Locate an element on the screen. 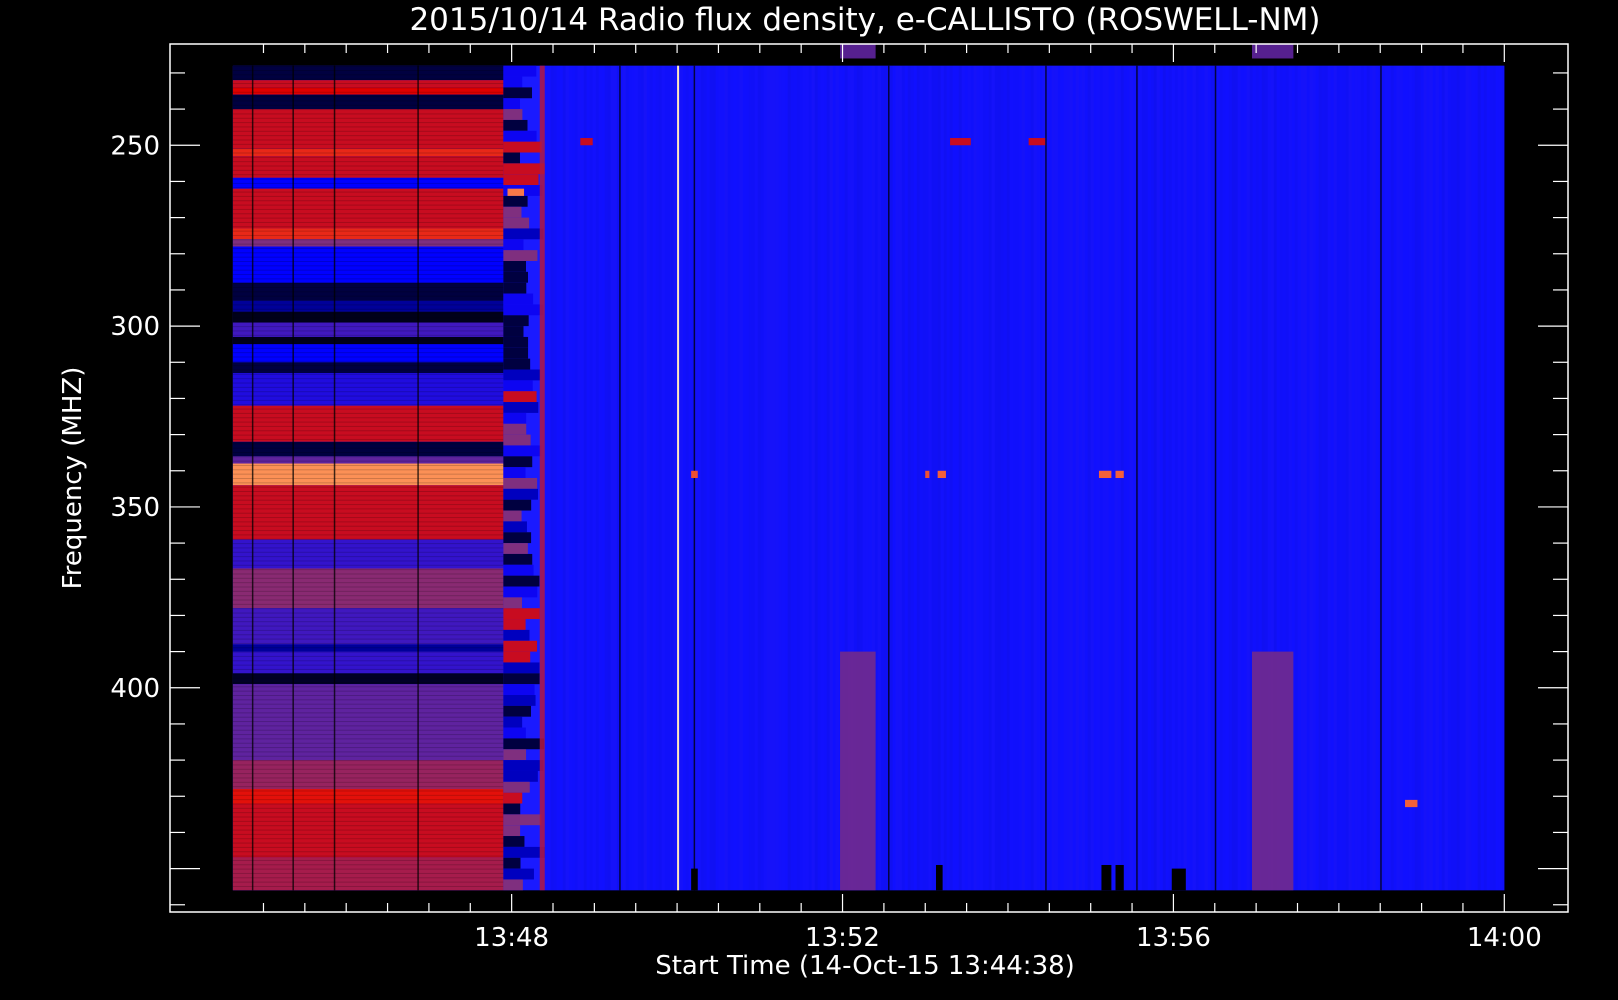  y-tick-label: 300 is located at coordinates (135, 327).